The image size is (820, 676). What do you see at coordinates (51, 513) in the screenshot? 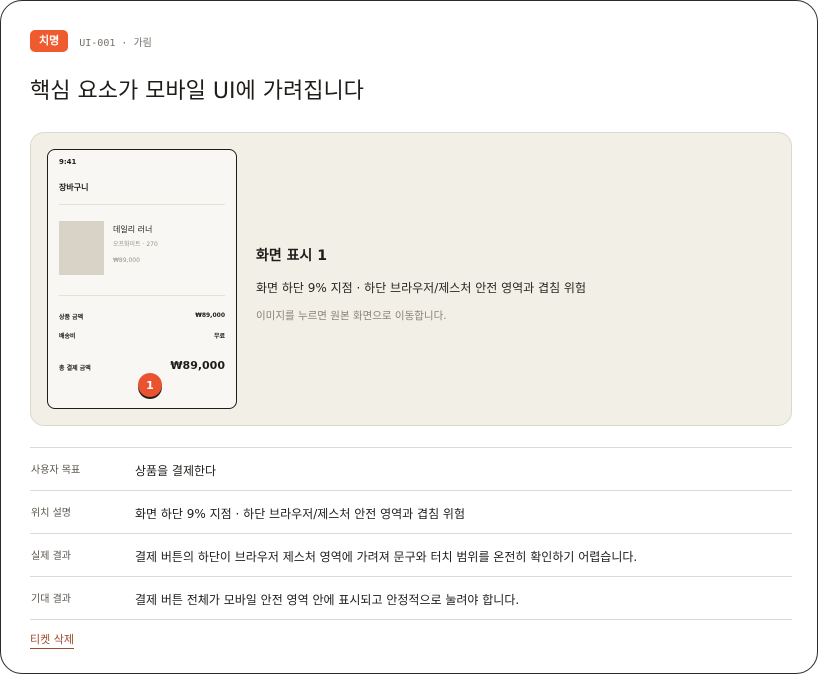
I see `detail-label: 위치 설명` at bounding box center [51, 513].